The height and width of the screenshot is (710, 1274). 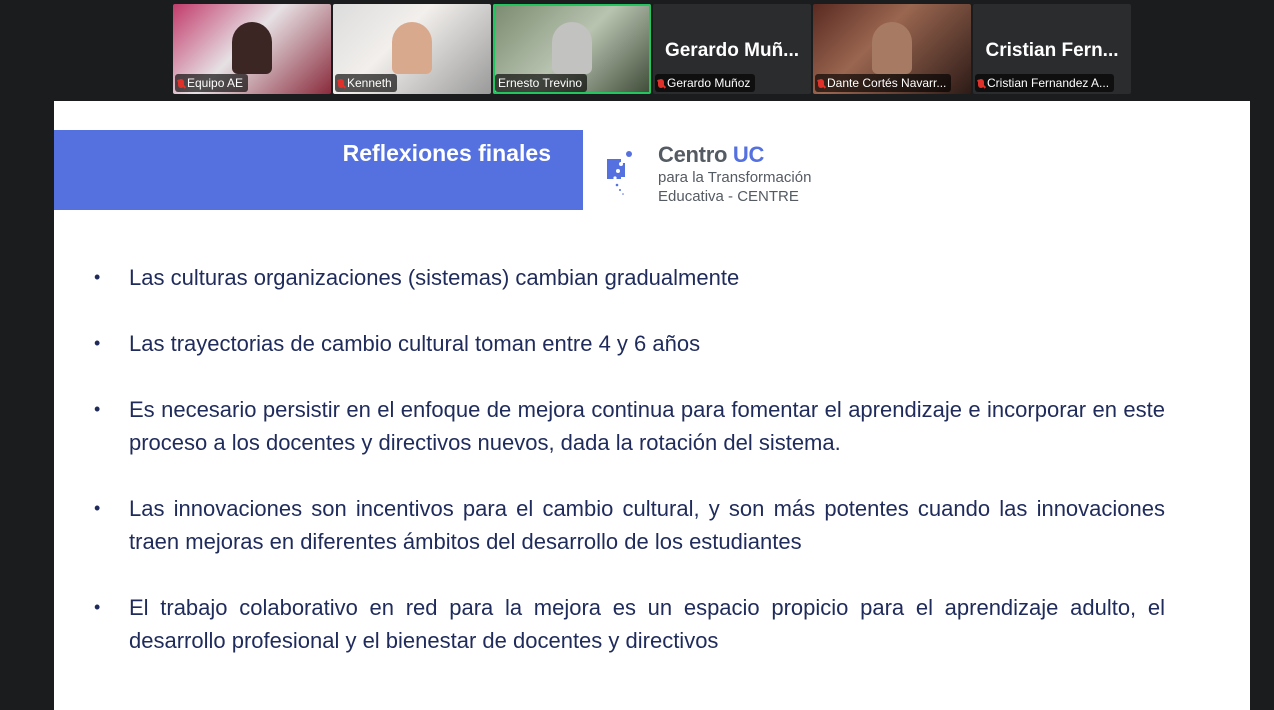 I want to click on participant-label: Ernesto Trevino, so click(x=541, y=83).